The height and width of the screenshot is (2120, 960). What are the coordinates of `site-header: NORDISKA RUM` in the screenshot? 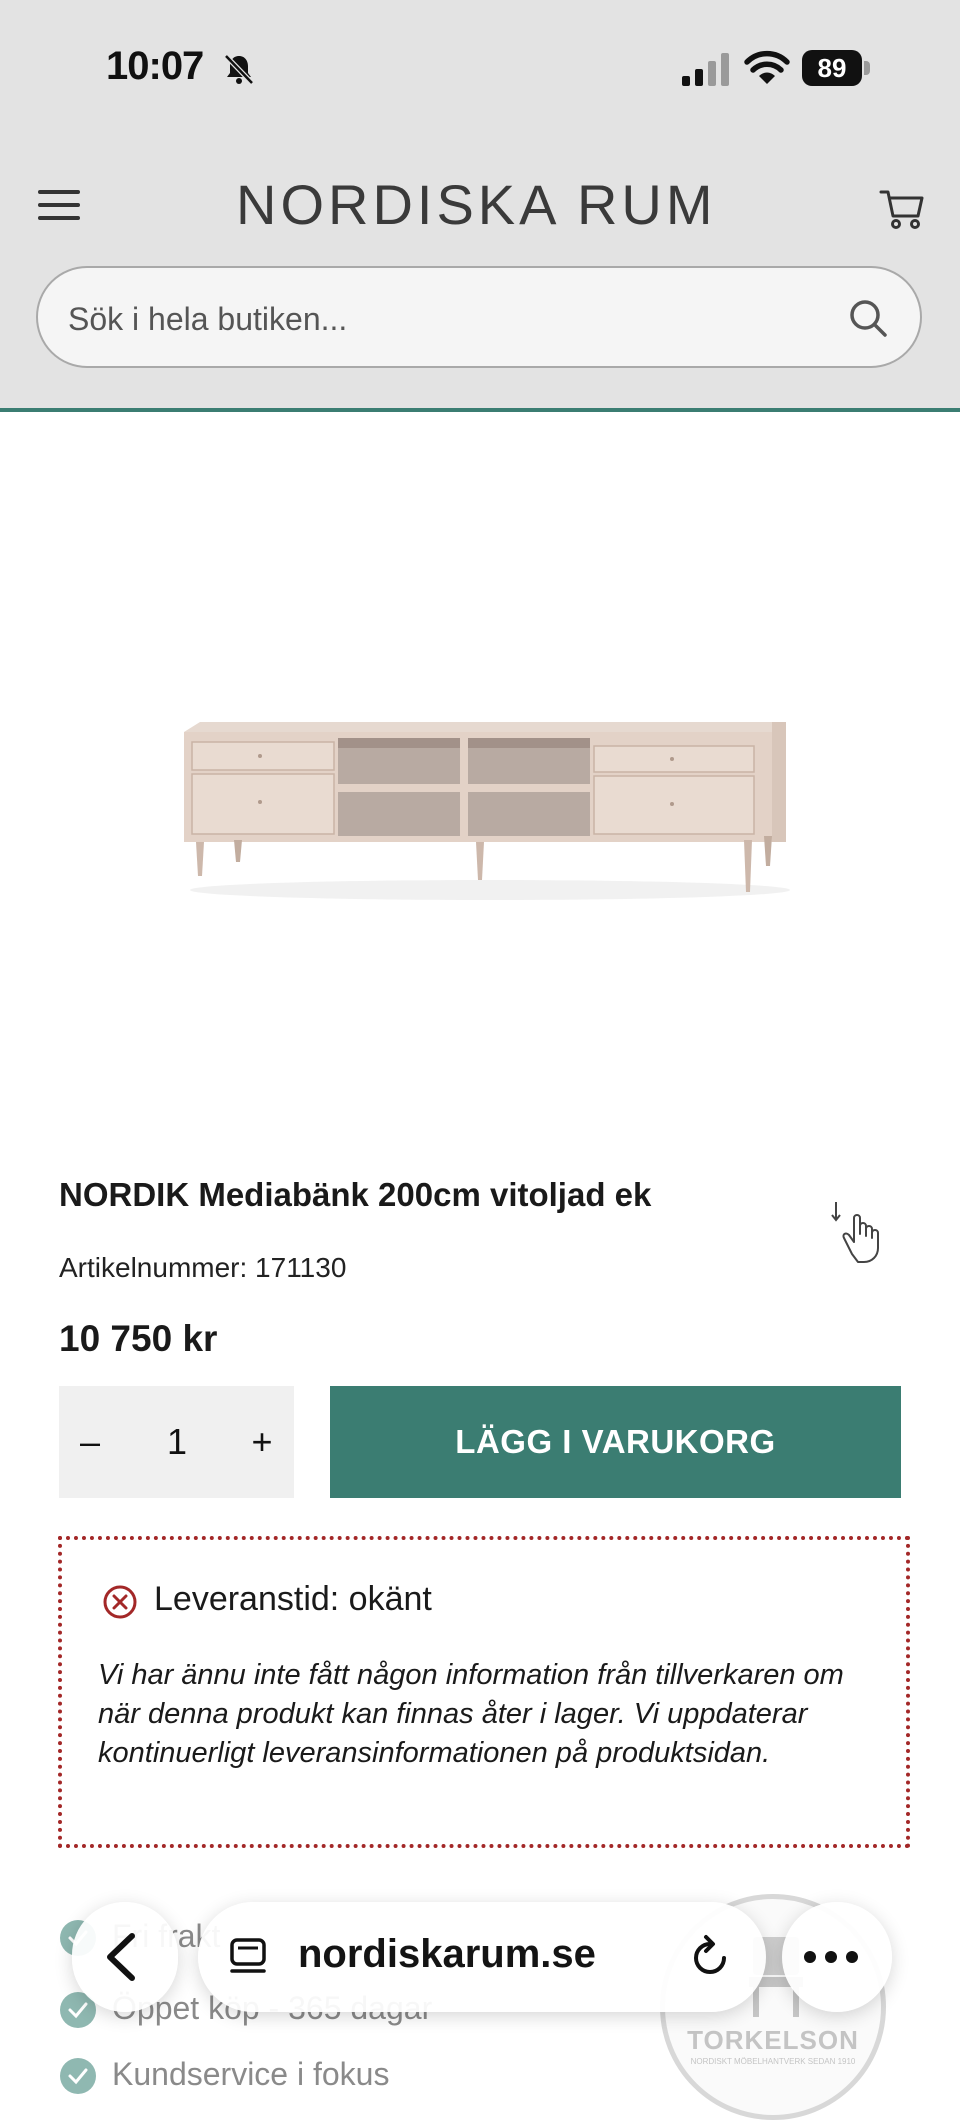 It's located at (480, 205).